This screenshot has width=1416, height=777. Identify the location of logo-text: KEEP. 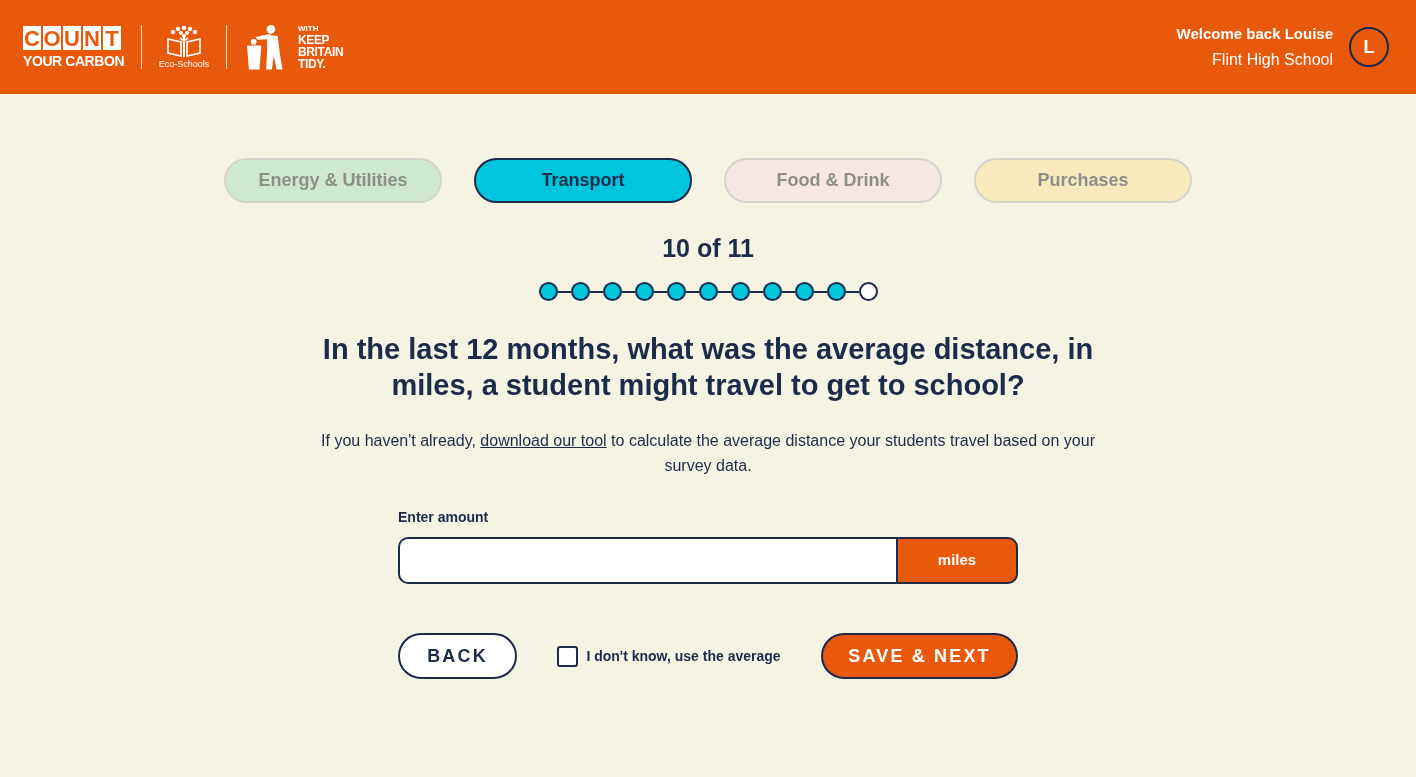
(314, 40).